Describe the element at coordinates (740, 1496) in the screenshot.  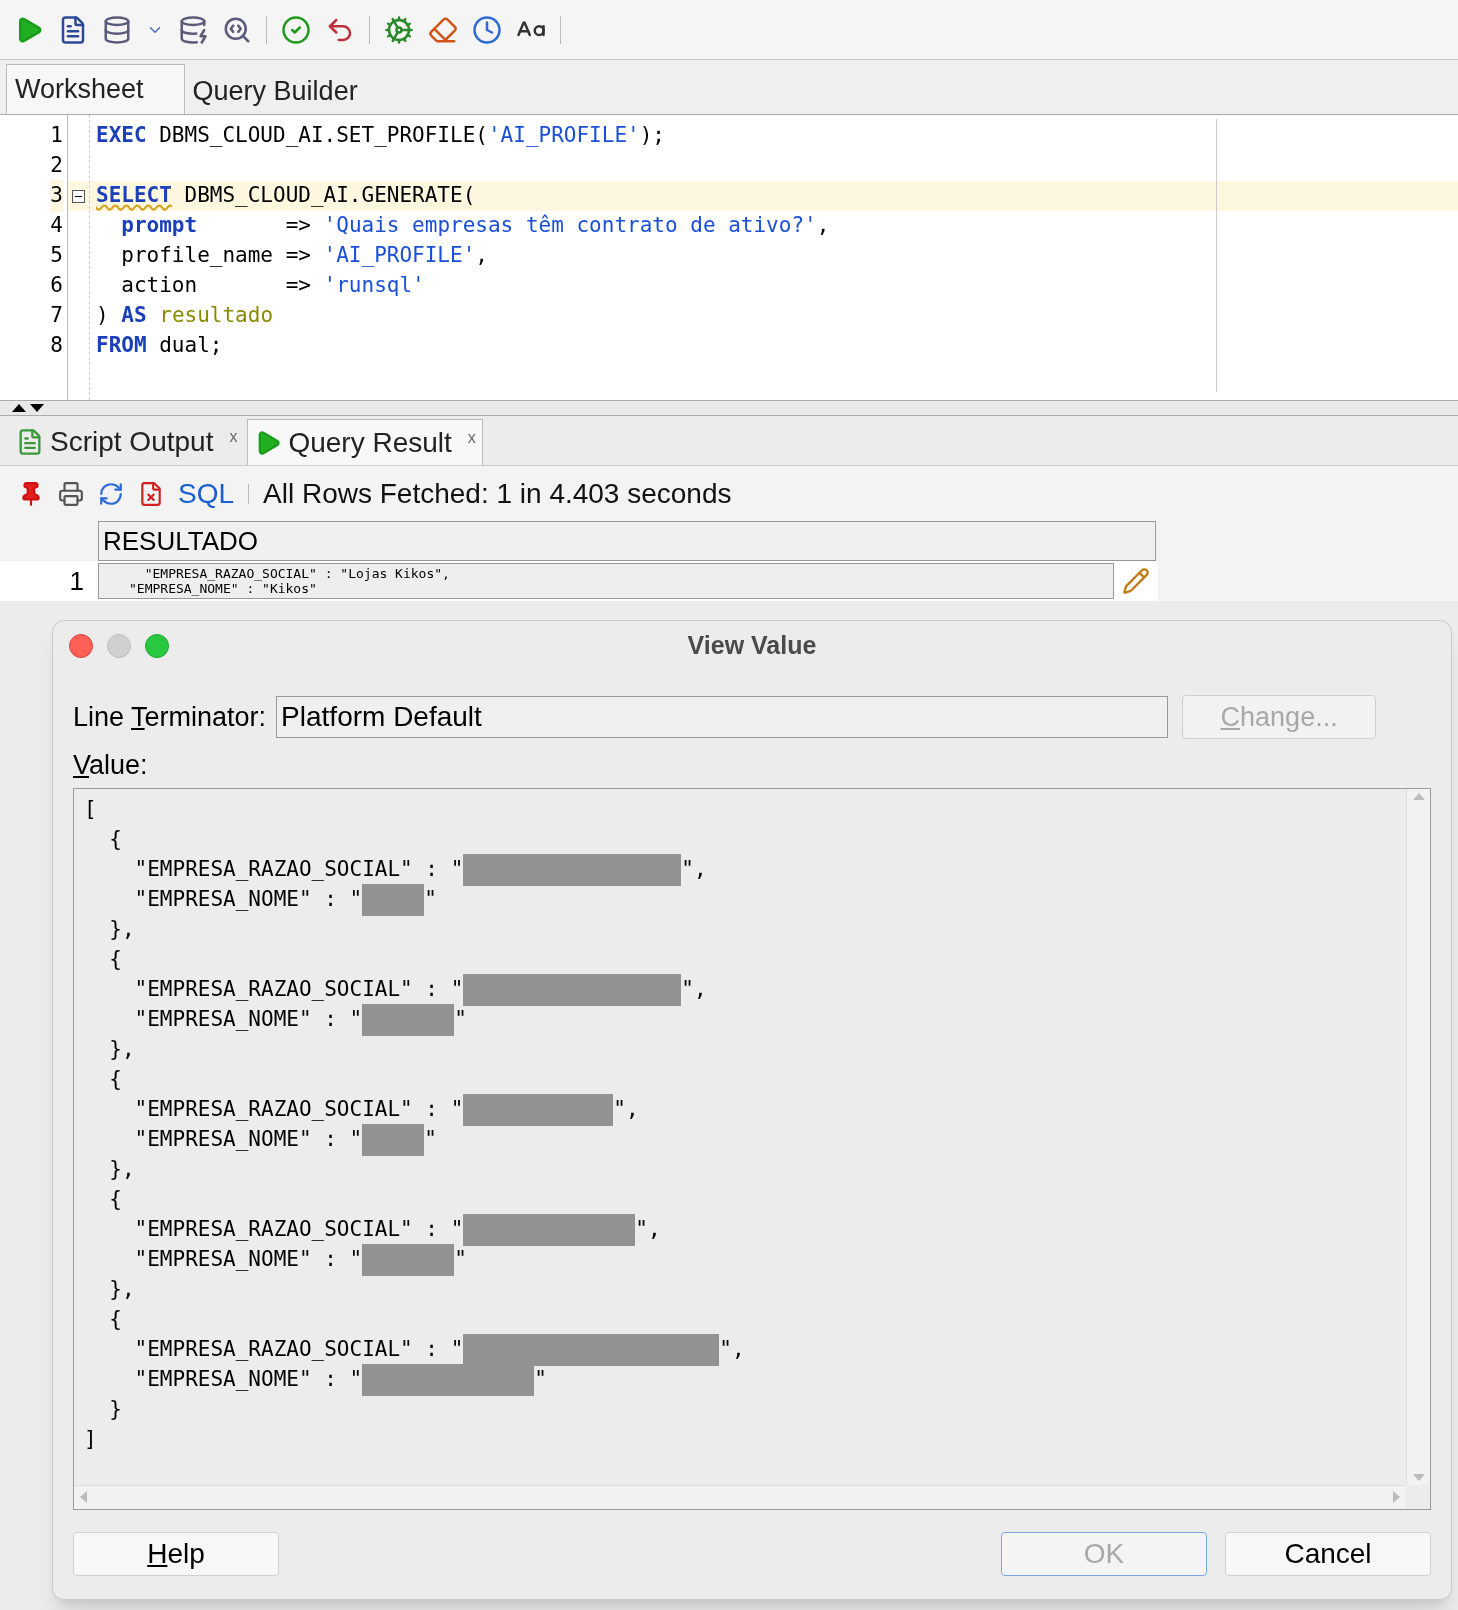
I see `horizontal-scrollbar` at that location.